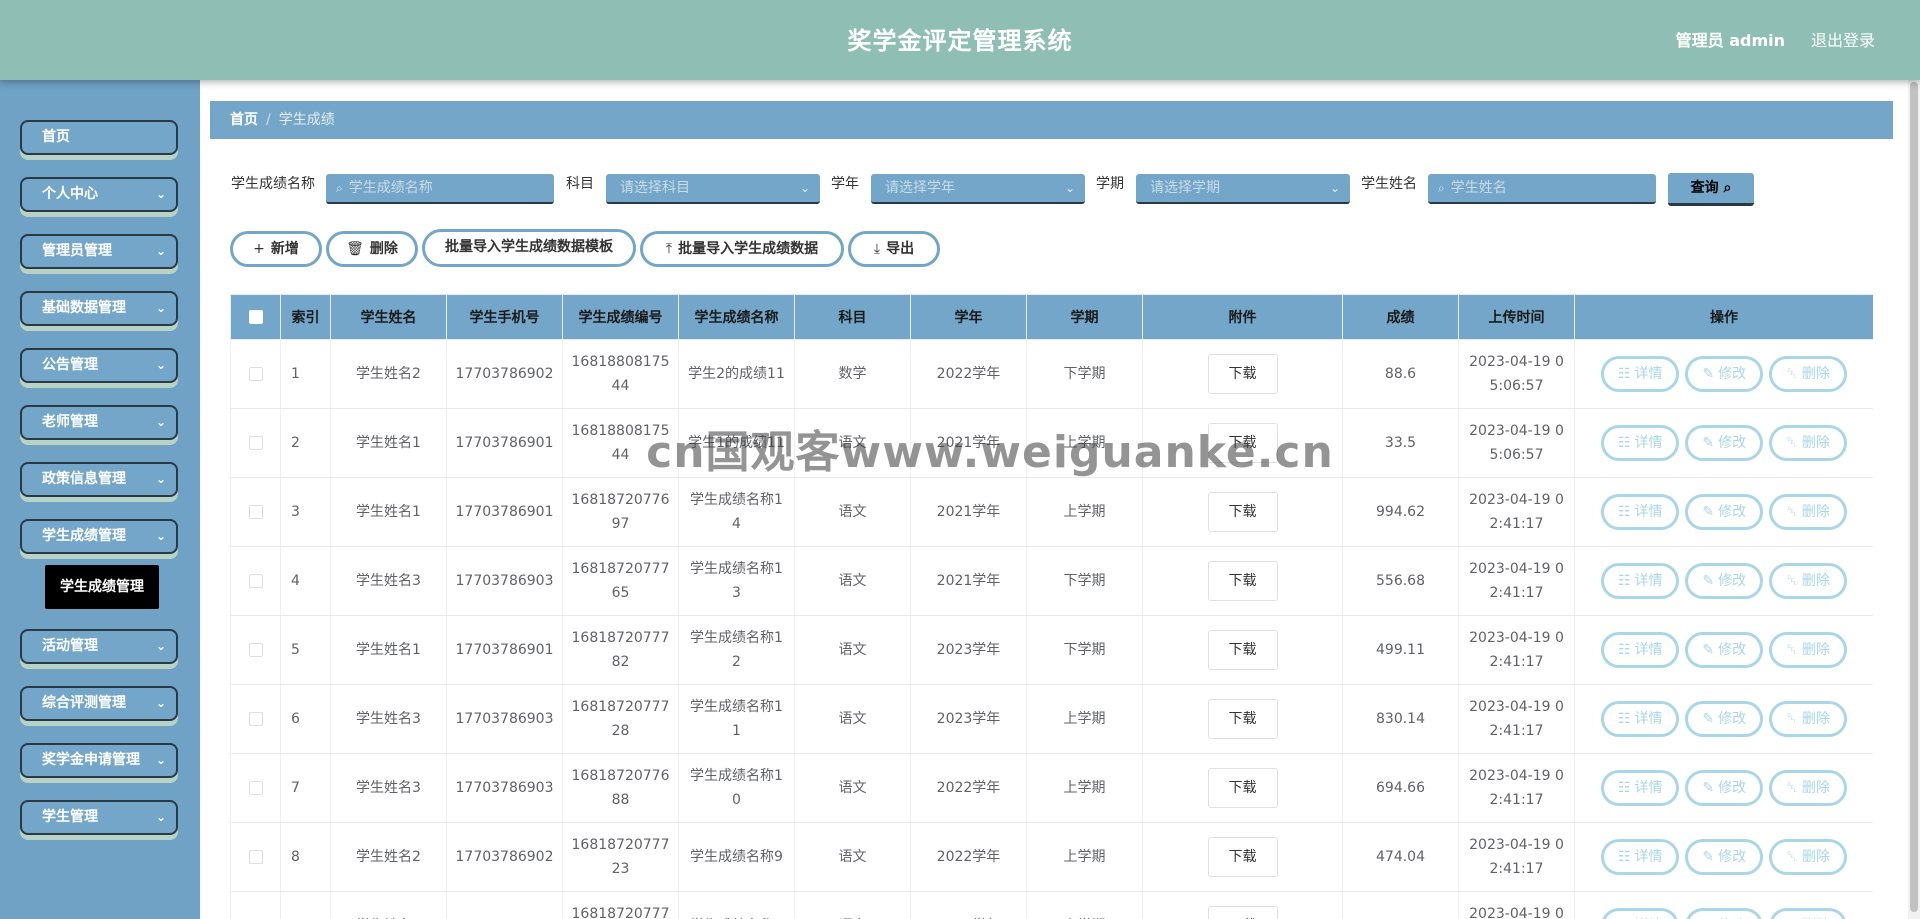 This screenshot has height=919, width=1920. I want to click on sidebar-item-teacher: 老师管理 ⌄, so click(99, 422).